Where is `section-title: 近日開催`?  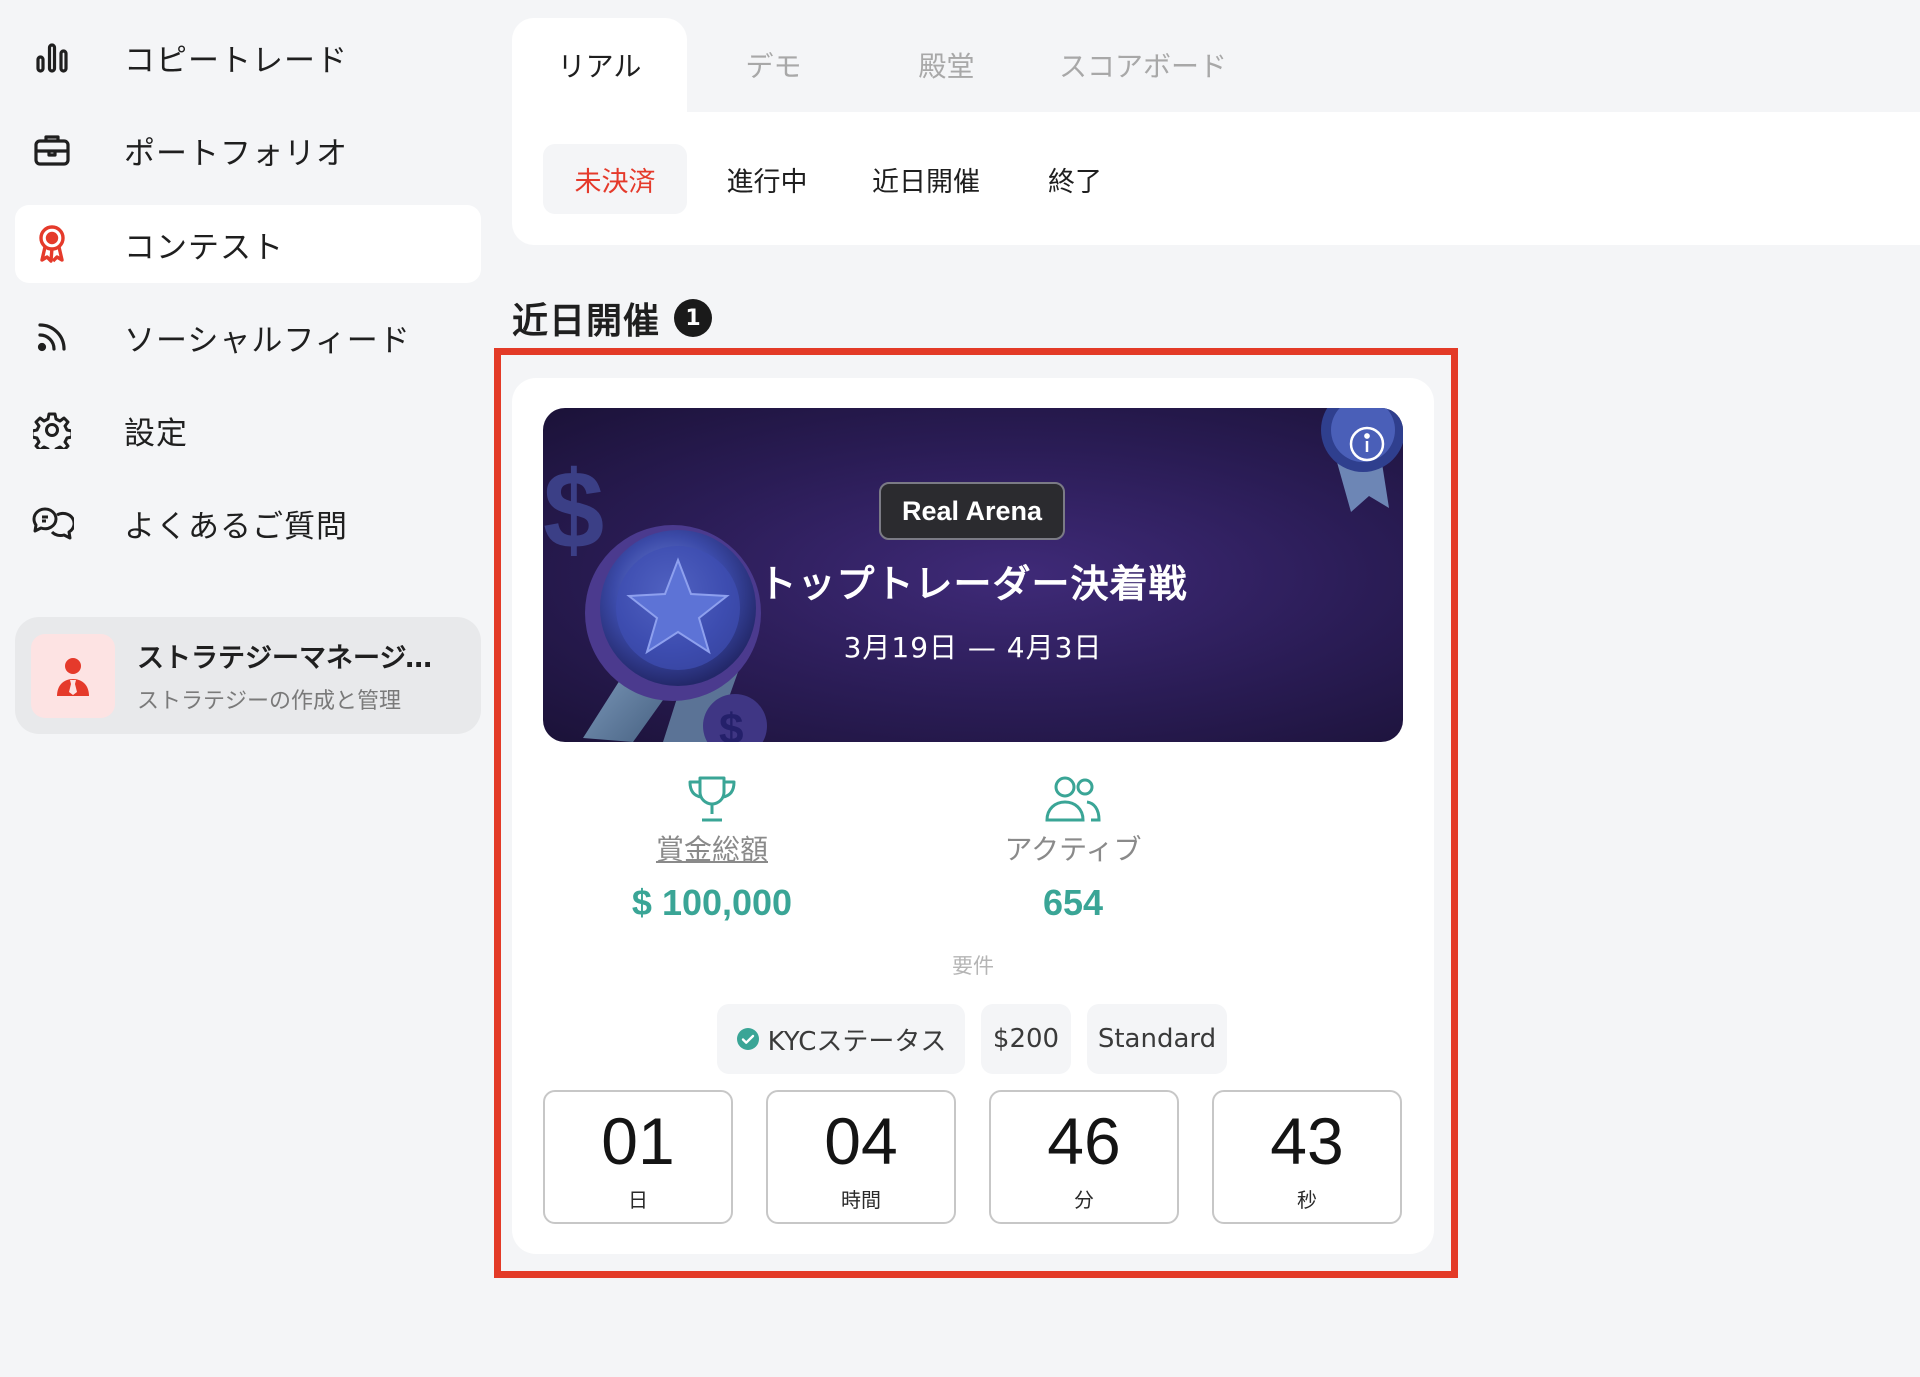
section-title: 近日開催 is located at coordinates (586, 321).